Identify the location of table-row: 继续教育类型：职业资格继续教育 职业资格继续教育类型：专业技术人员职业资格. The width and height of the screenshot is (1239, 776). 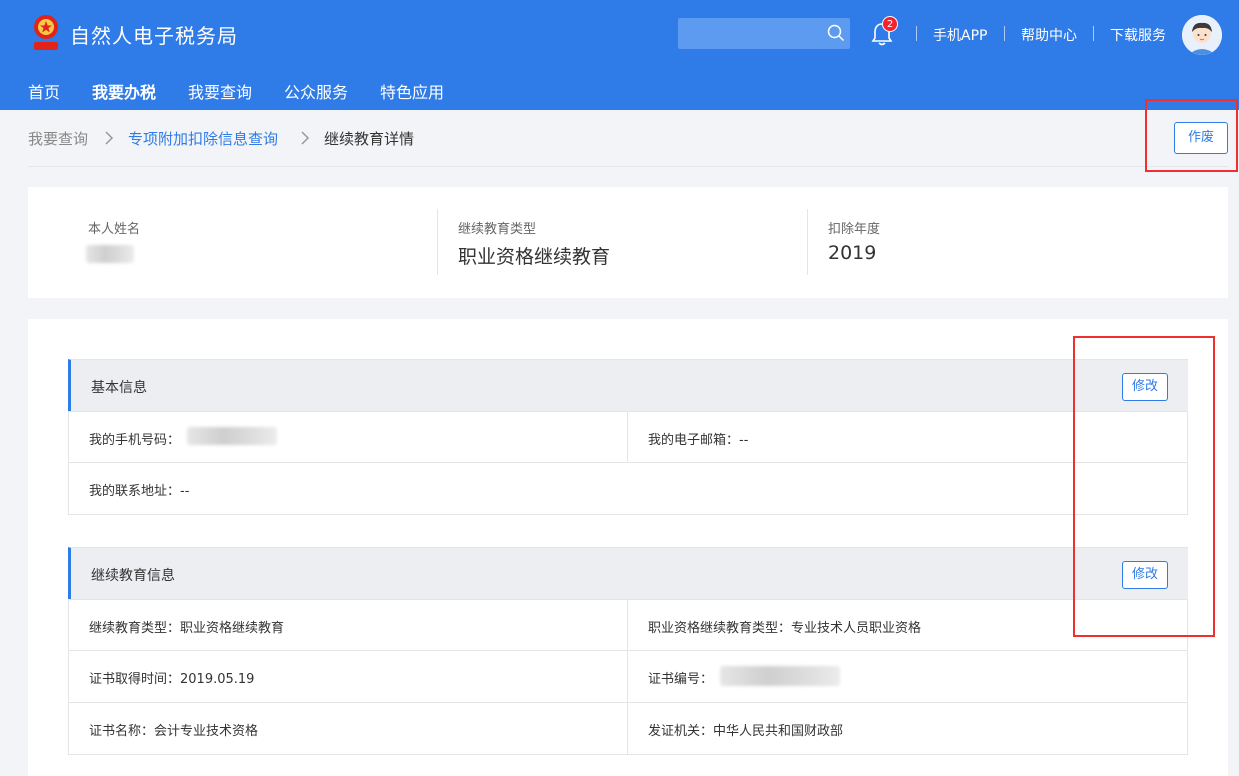
(628, 625).